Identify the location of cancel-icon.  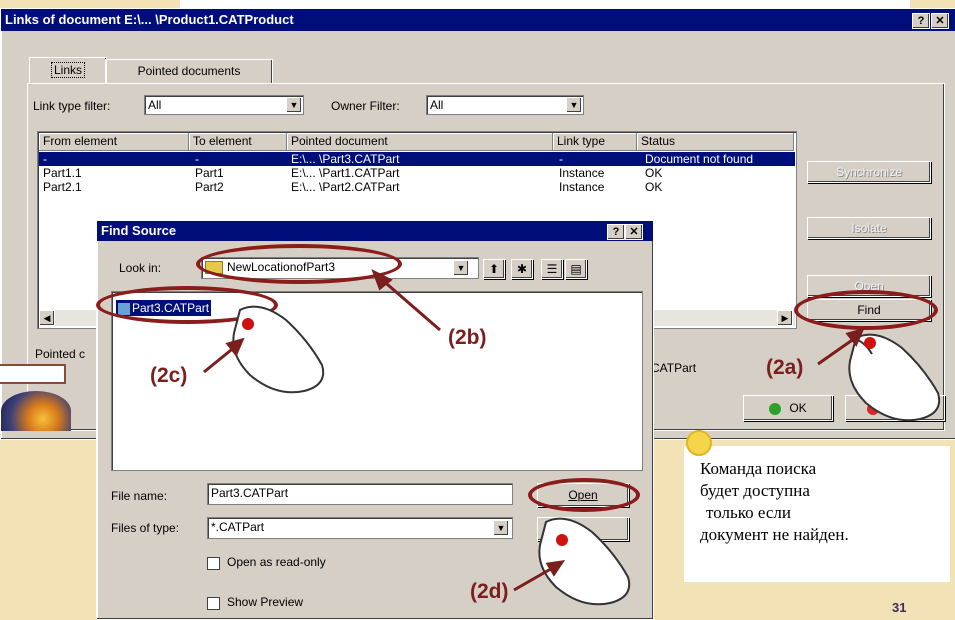
(873, 408).